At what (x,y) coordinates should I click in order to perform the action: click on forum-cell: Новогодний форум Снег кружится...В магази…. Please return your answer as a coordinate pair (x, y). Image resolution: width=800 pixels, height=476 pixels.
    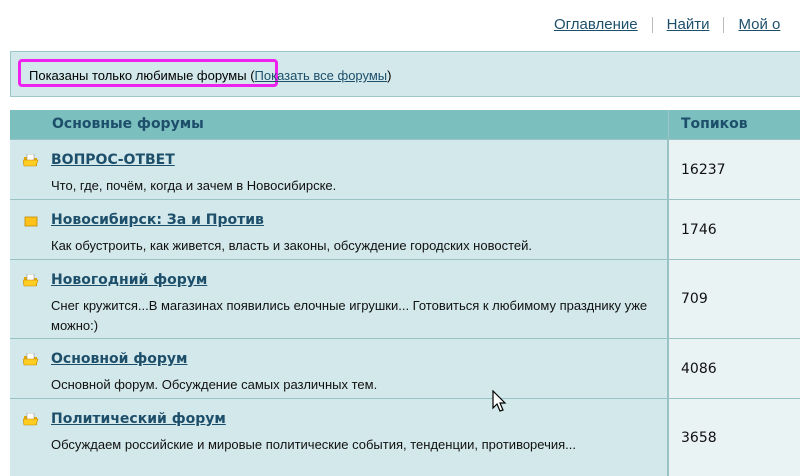
    Looking at the image, I should click on (339, 299).